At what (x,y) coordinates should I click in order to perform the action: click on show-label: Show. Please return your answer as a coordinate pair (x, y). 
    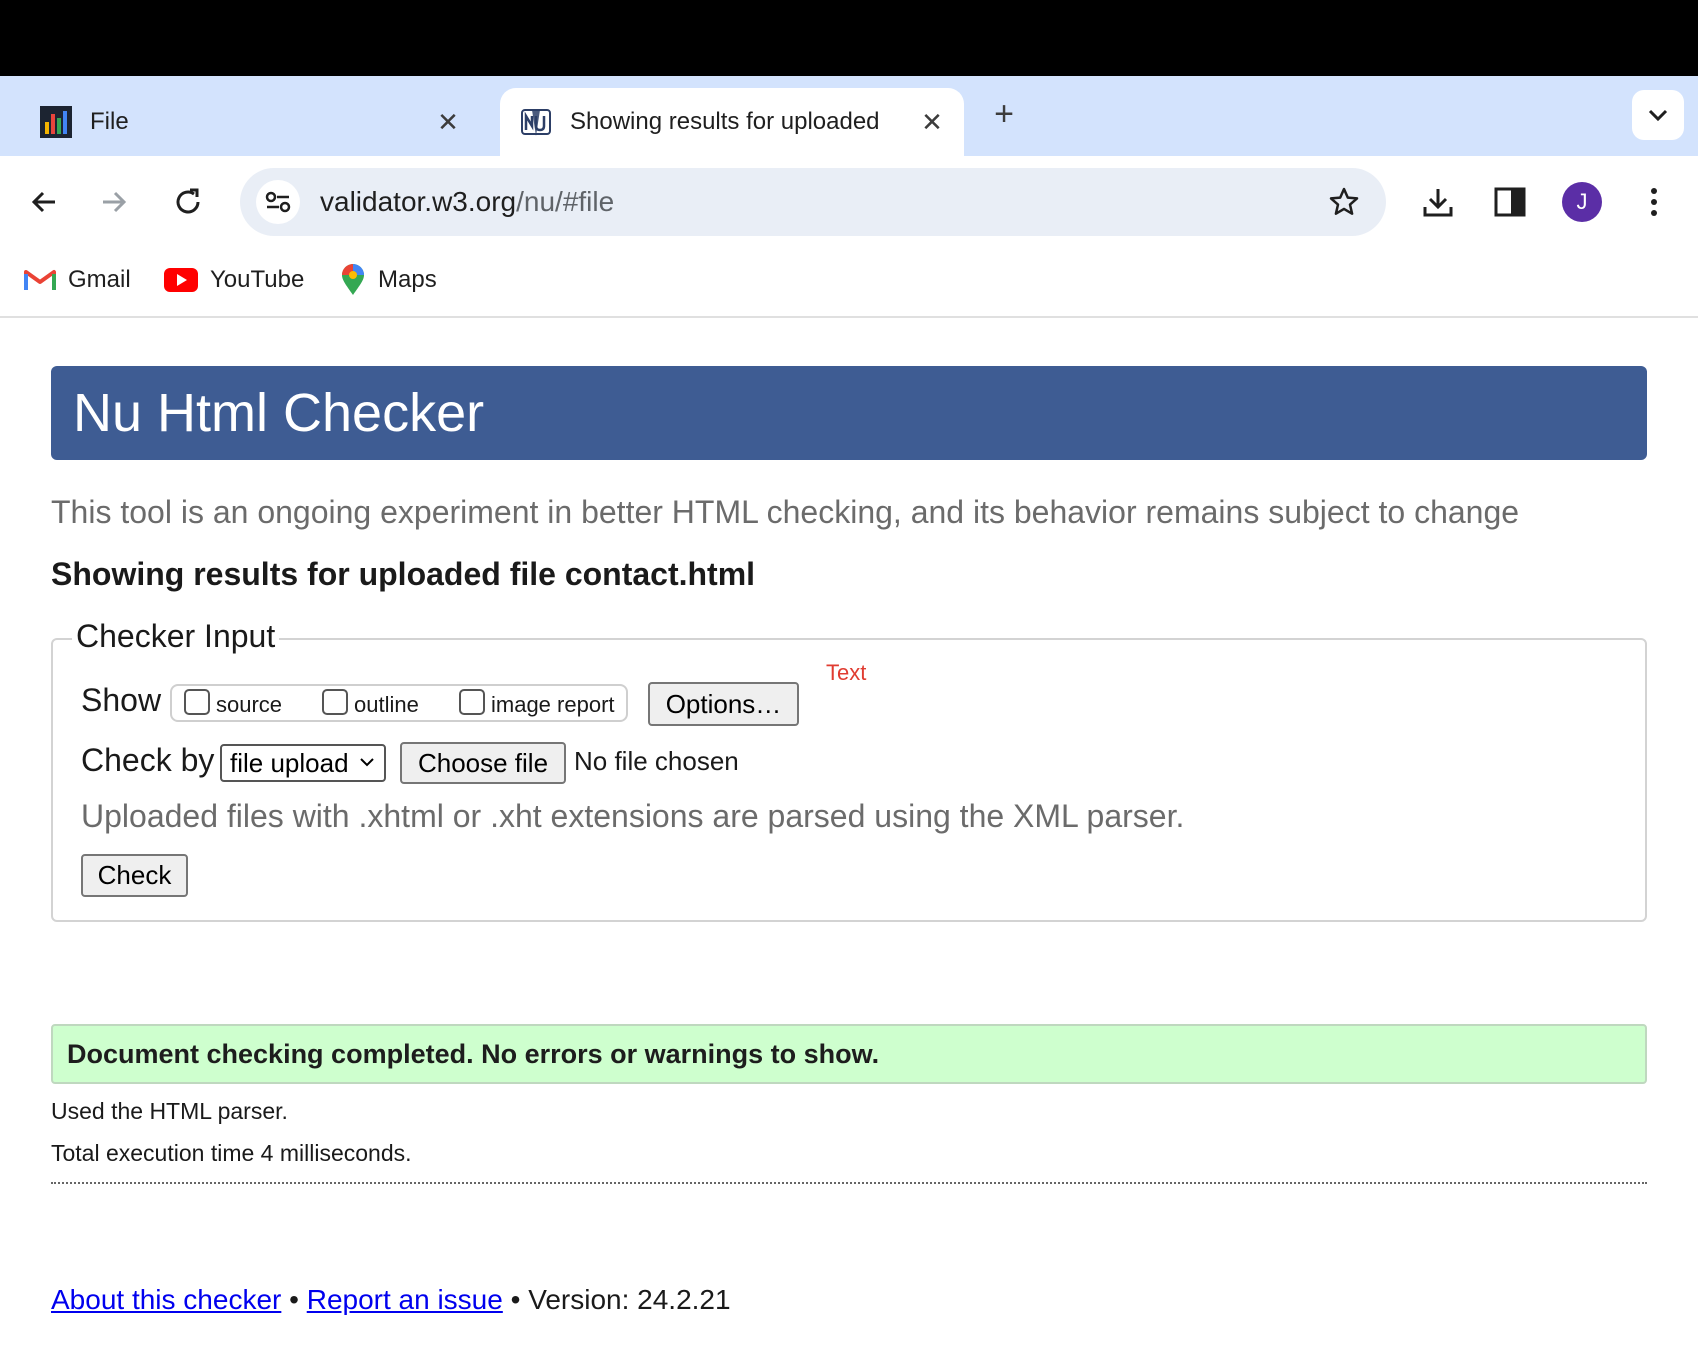
    Looking at the image, I should click on (121, 700).